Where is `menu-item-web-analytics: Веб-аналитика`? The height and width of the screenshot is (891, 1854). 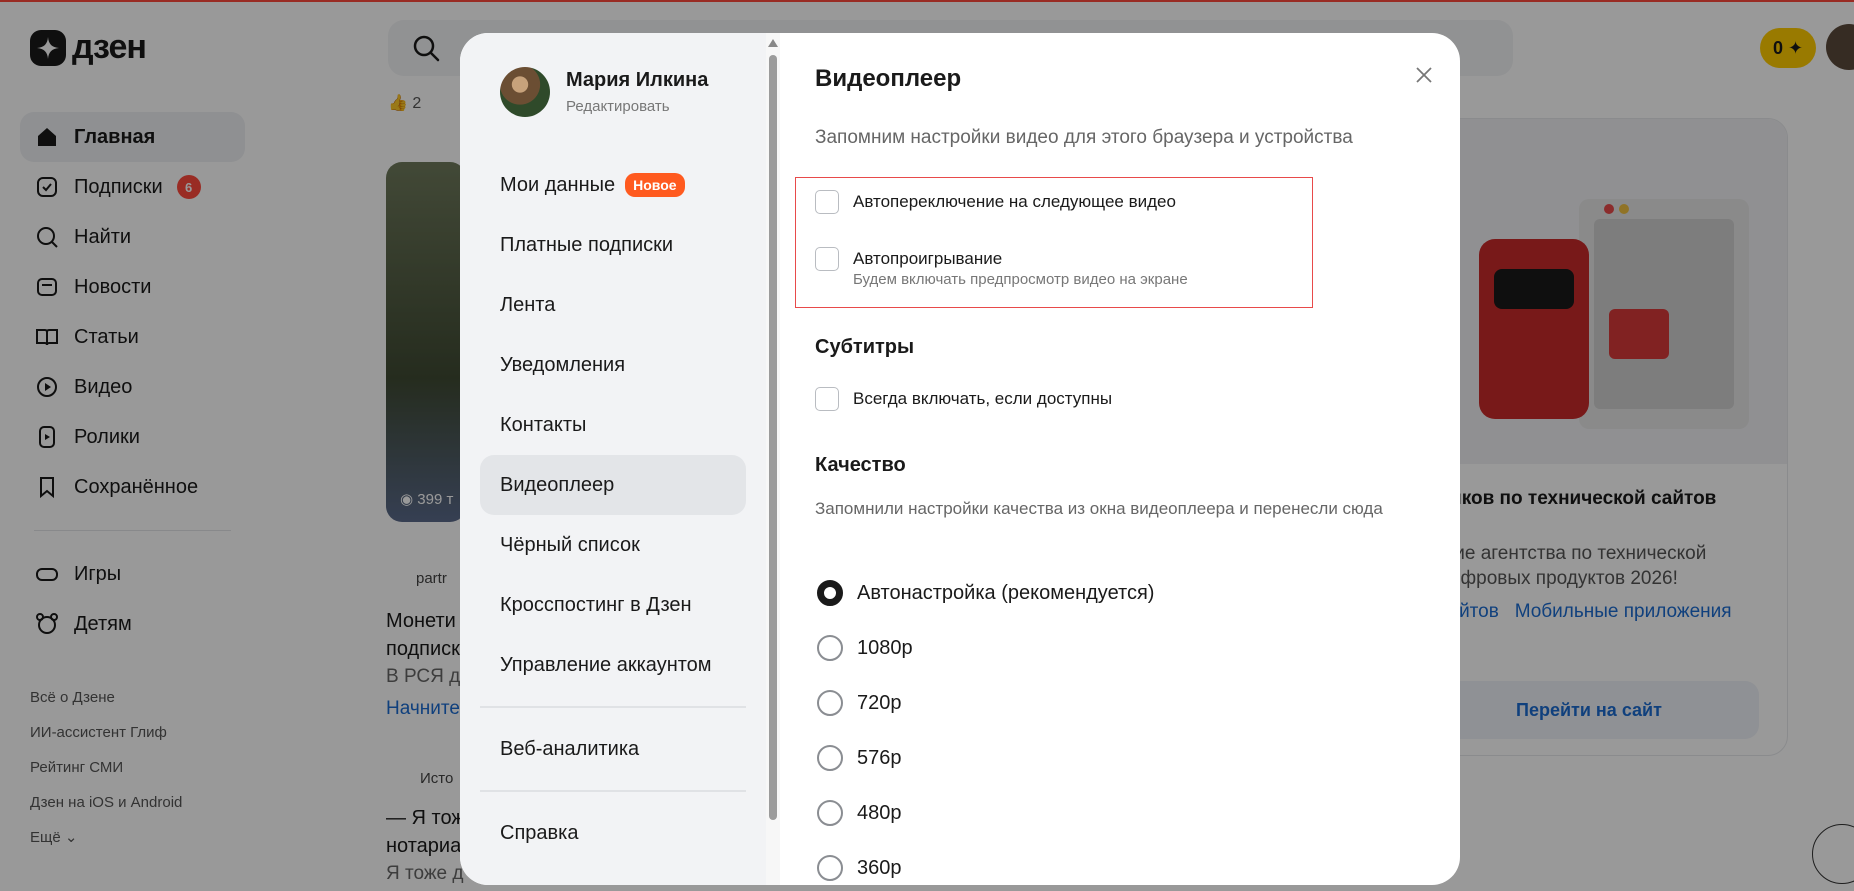
menu-item-web-analytics: Веб-аналитика is located at coordinates (613, 749).